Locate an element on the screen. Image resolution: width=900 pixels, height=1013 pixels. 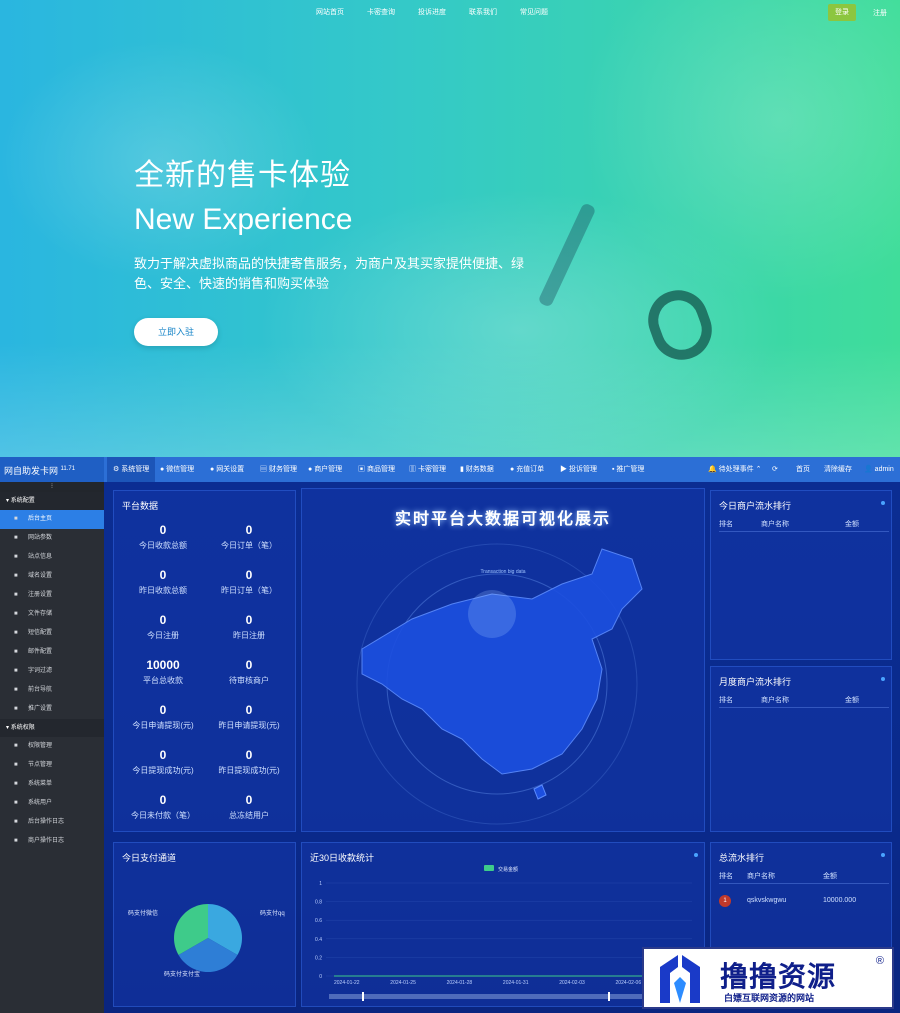
today-rank-header: 排名 商户名称 金额 is located at coordinates (804, 525).